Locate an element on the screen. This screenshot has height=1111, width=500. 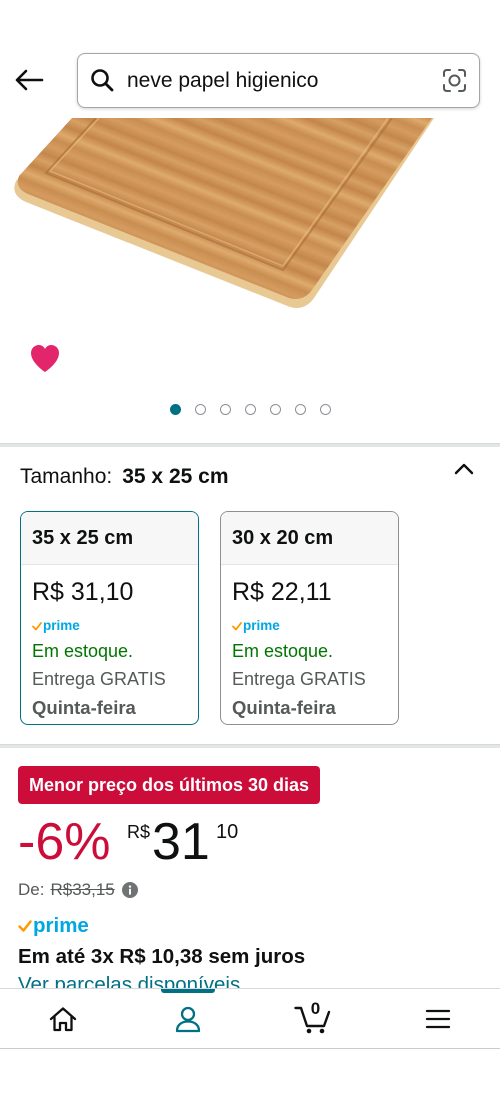
price-currency: R$ is located at coordinates (139, 832).